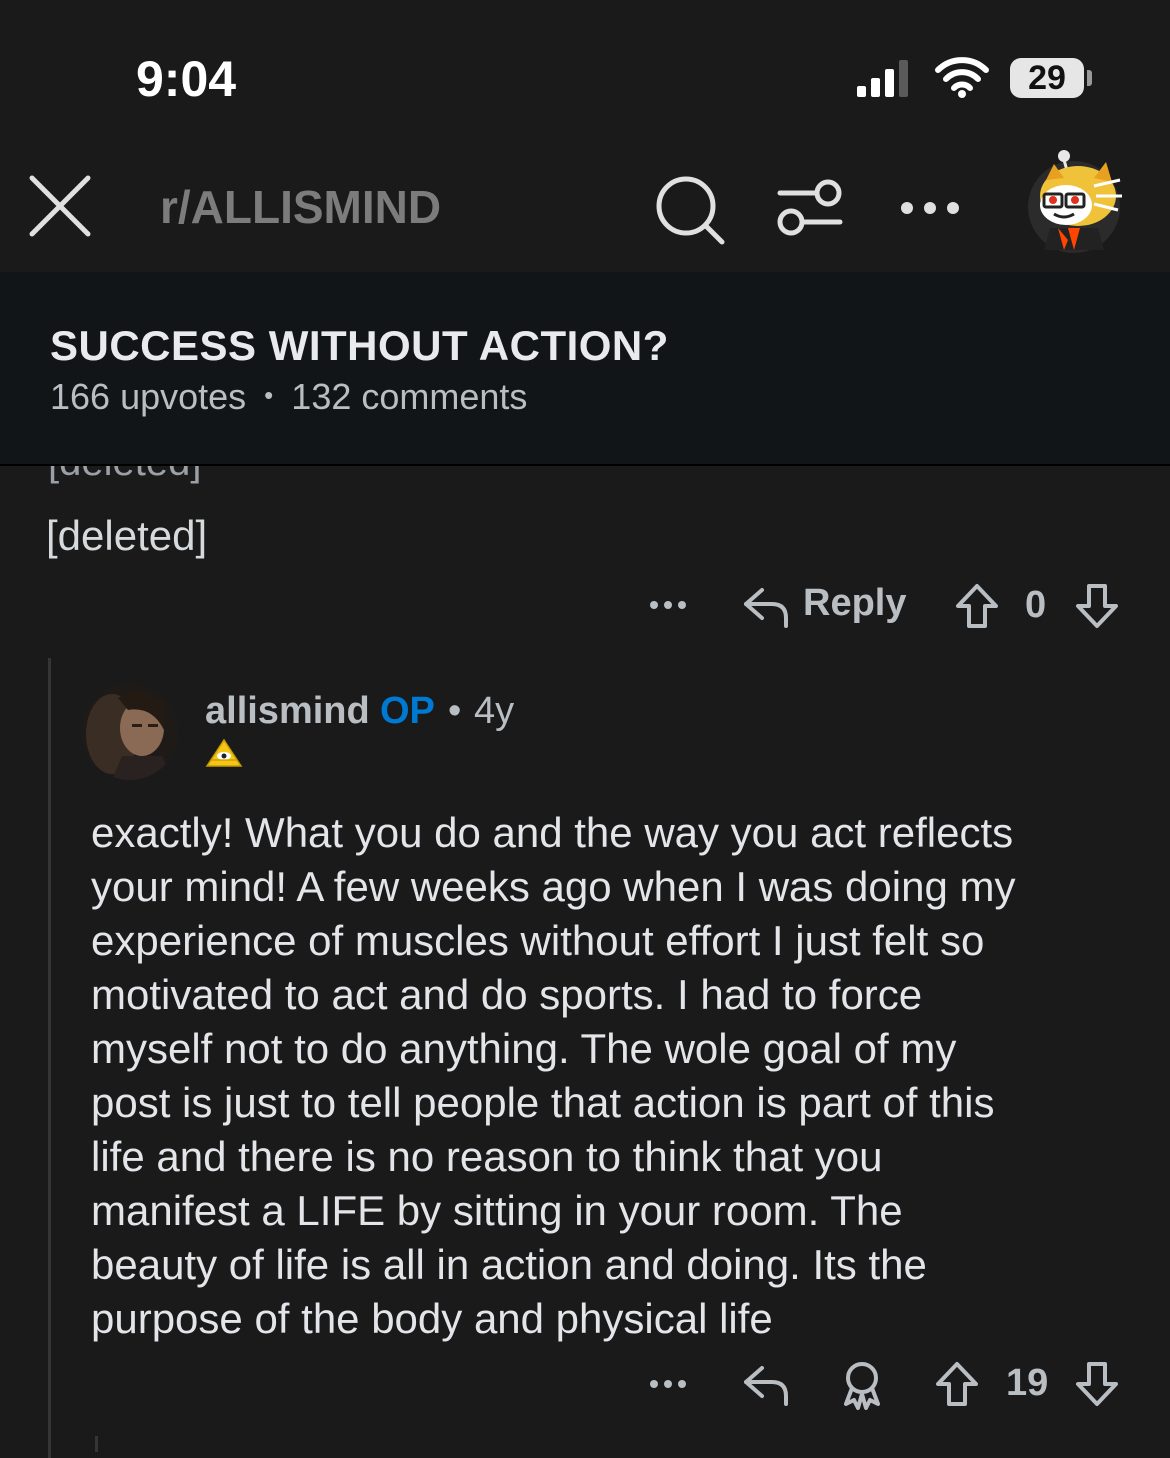  Describe the element at coordinates (1036, 605) in the screenshot. I see `parent-score: 0` at that location.